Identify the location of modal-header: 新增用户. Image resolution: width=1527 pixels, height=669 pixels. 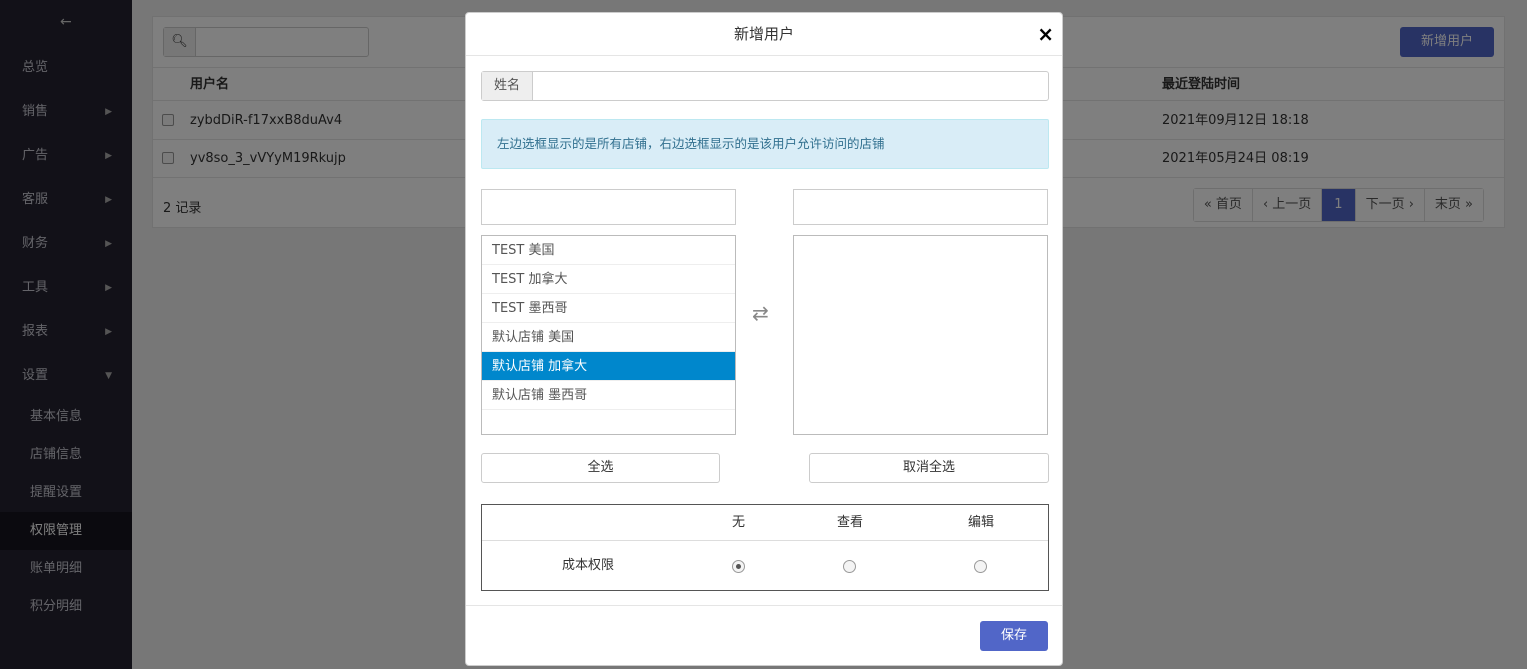
(764, 34).